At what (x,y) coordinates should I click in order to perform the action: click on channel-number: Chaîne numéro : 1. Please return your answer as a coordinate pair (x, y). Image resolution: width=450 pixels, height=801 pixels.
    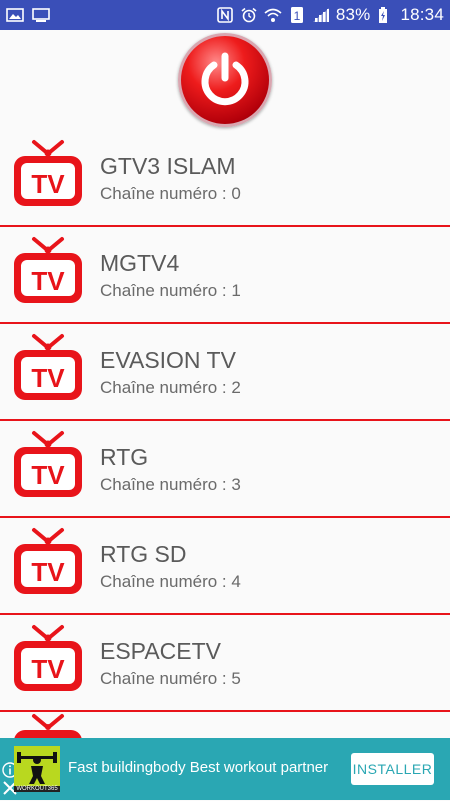
    Looking at the image, I should click on (170, 290).